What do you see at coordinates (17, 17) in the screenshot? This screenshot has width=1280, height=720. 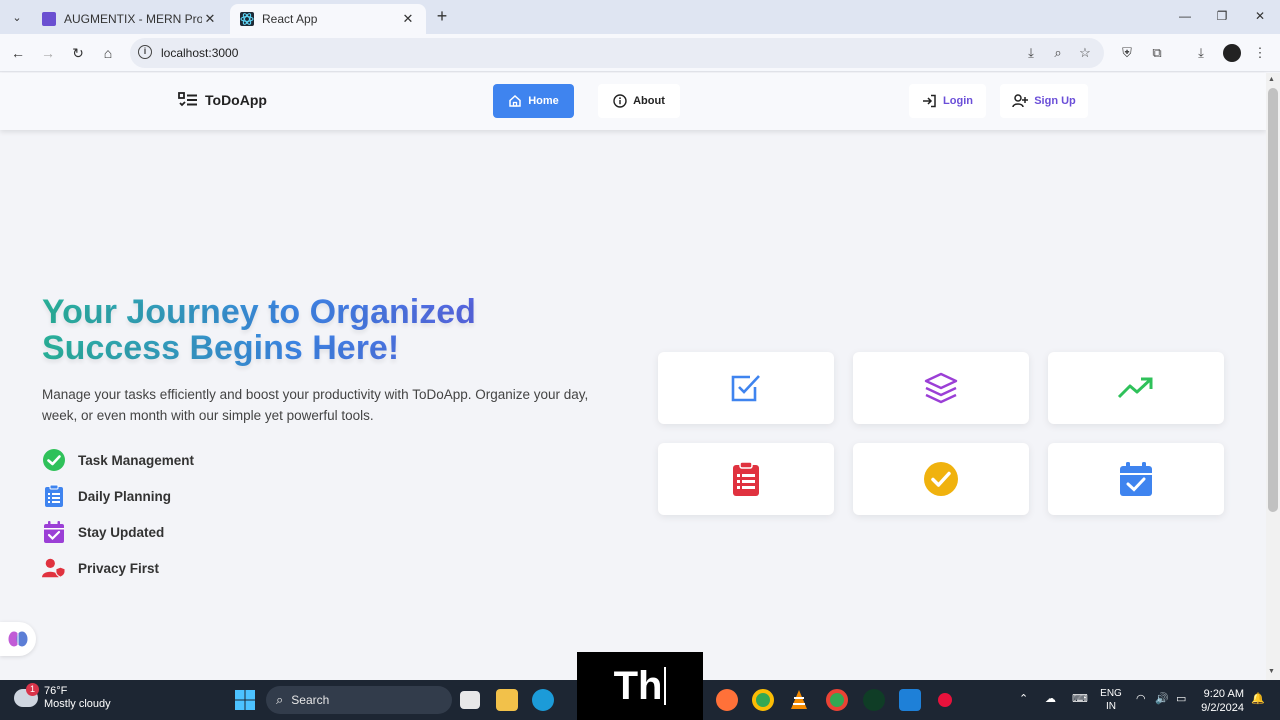 I see `tab-search-chevron-icon: ⌄` at bounding box center [17, 17].